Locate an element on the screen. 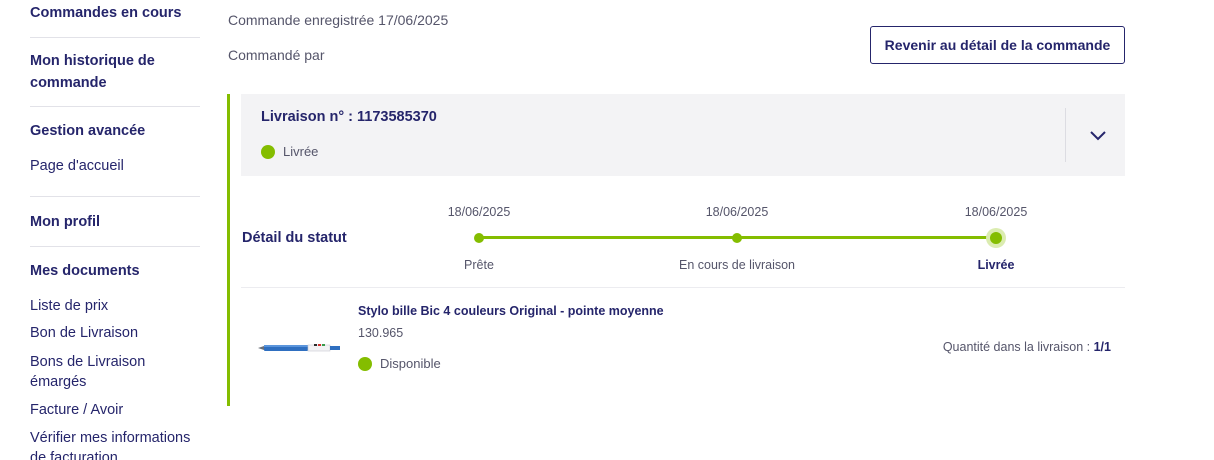 The width and height of the screenshot is (1214, 460). status-detail-label: Détail du statut is located at coordinates (294, 238).